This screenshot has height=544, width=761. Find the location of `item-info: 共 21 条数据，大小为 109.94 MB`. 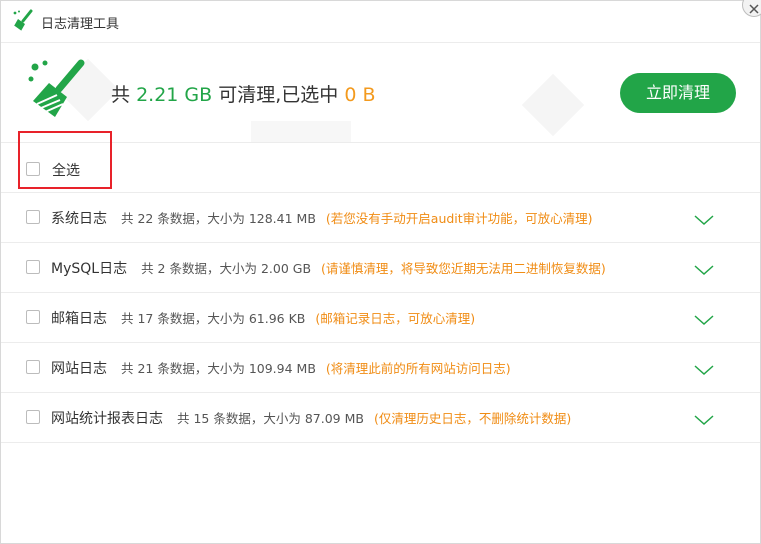

item-info: 共 21 条数据，大小为 109.94 MB is located at coordinates (218, 368).